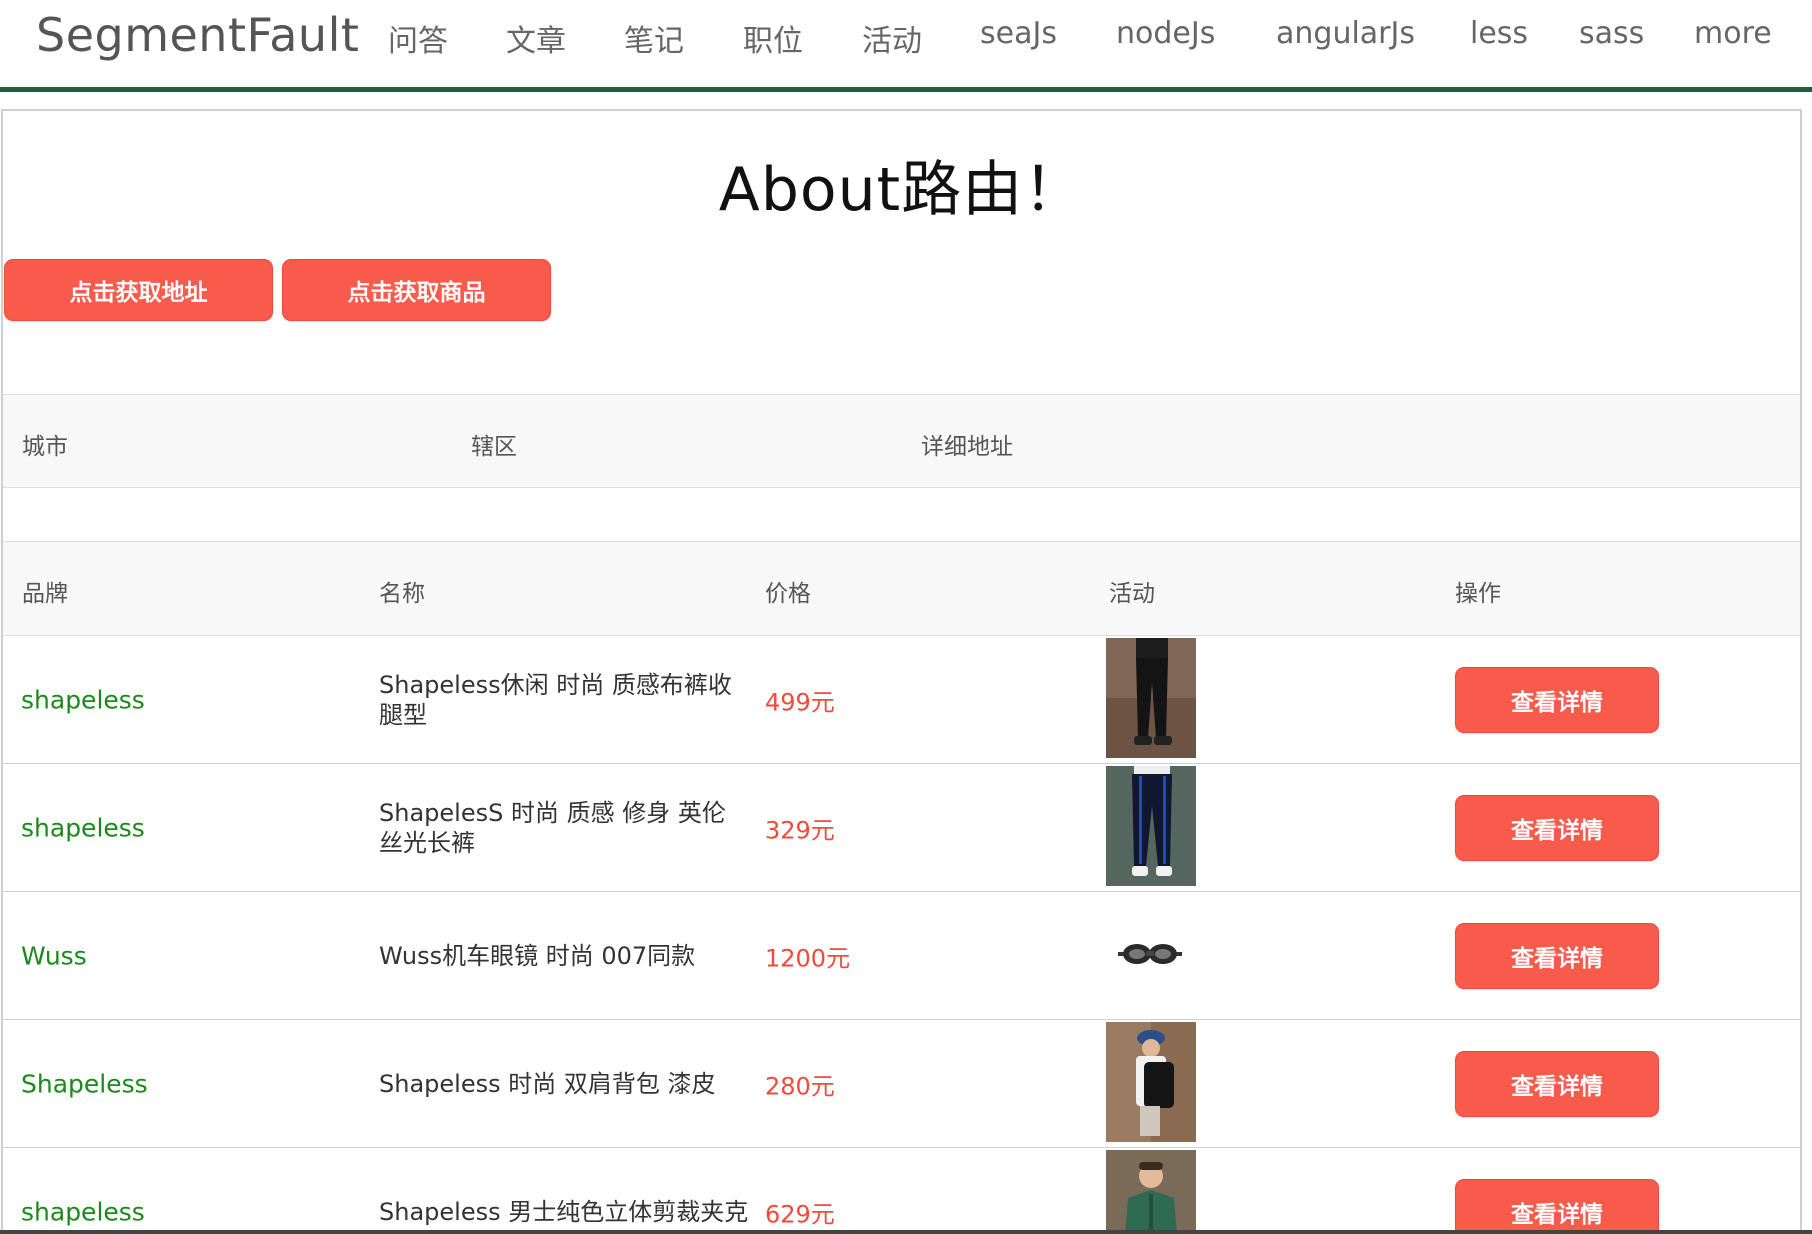  What do you see at coordinates (901, 589) in the screenshot?
I see `goods-table-header: 品牌 名称 价格 活动 操作` at bounding box center [901, 589].